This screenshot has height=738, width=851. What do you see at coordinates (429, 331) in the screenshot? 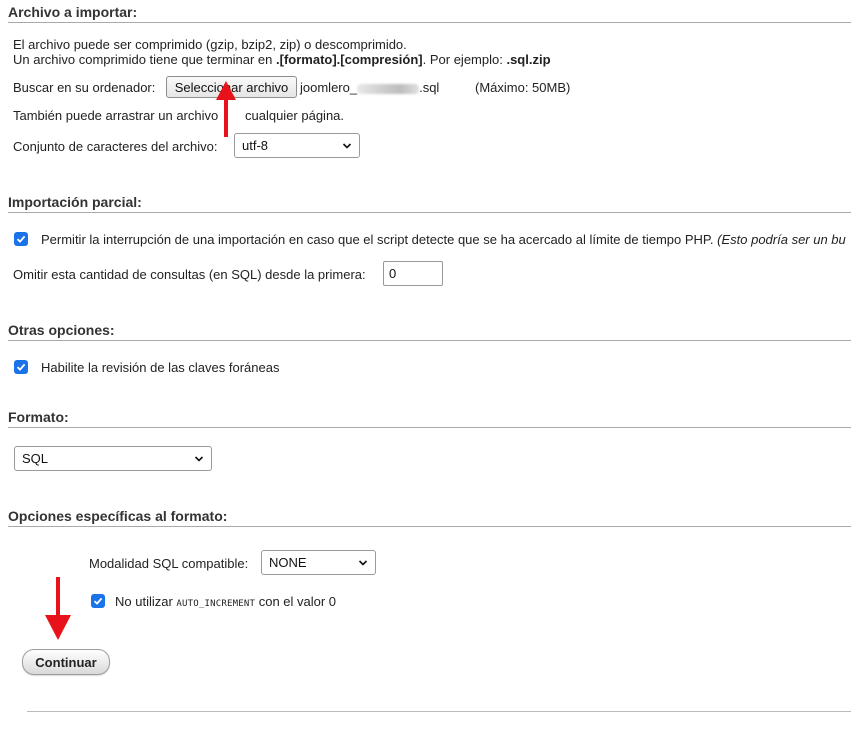
I see `section-title-other-options: Otras opciones:` at bounding box center [429, 331].